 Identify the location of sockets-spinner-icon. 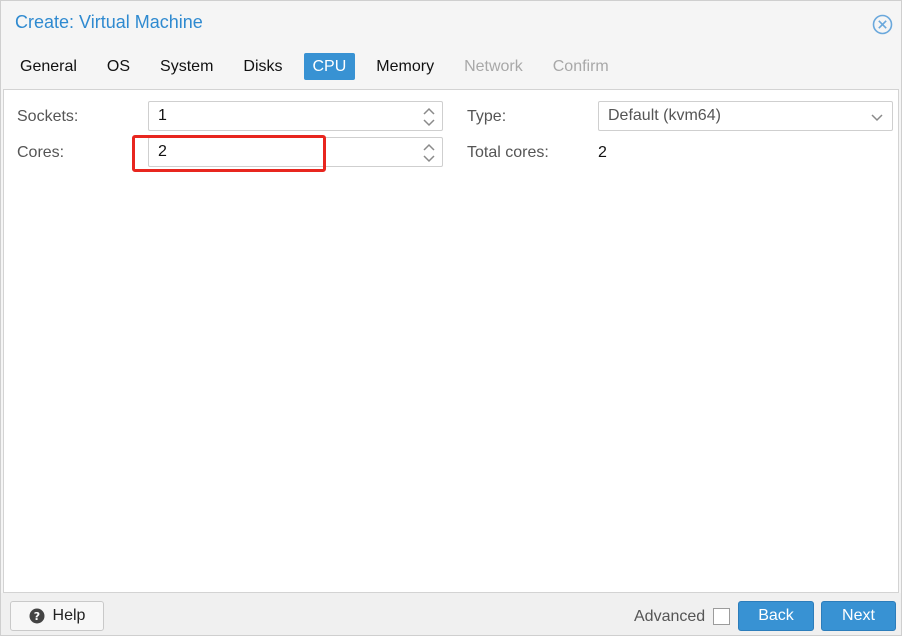
(429, 117).